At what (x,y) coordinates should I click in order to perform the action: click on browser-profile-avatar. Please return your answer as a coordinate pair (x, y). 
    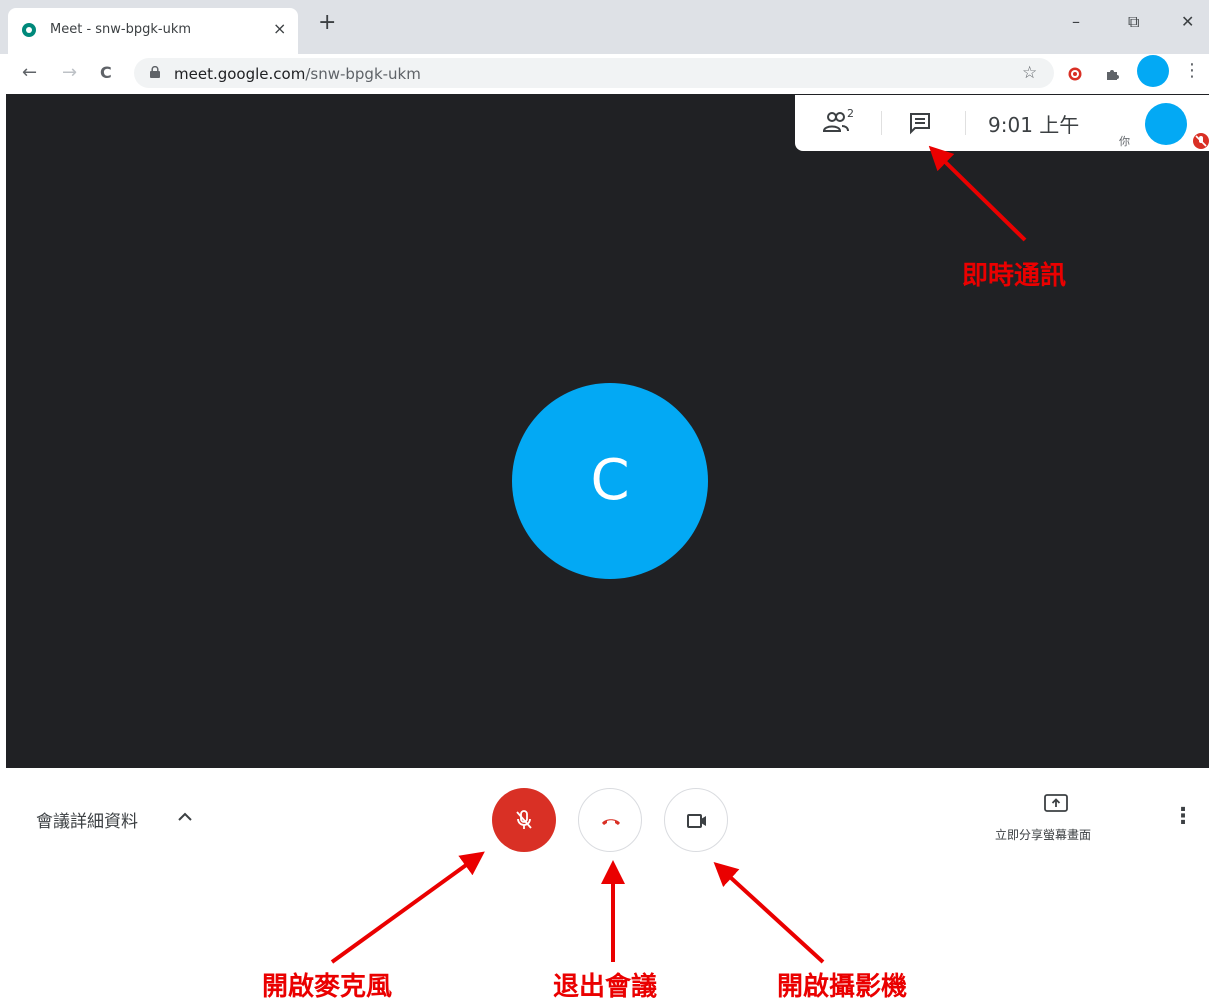
    Looking at the image, I should click on (1153, 71).